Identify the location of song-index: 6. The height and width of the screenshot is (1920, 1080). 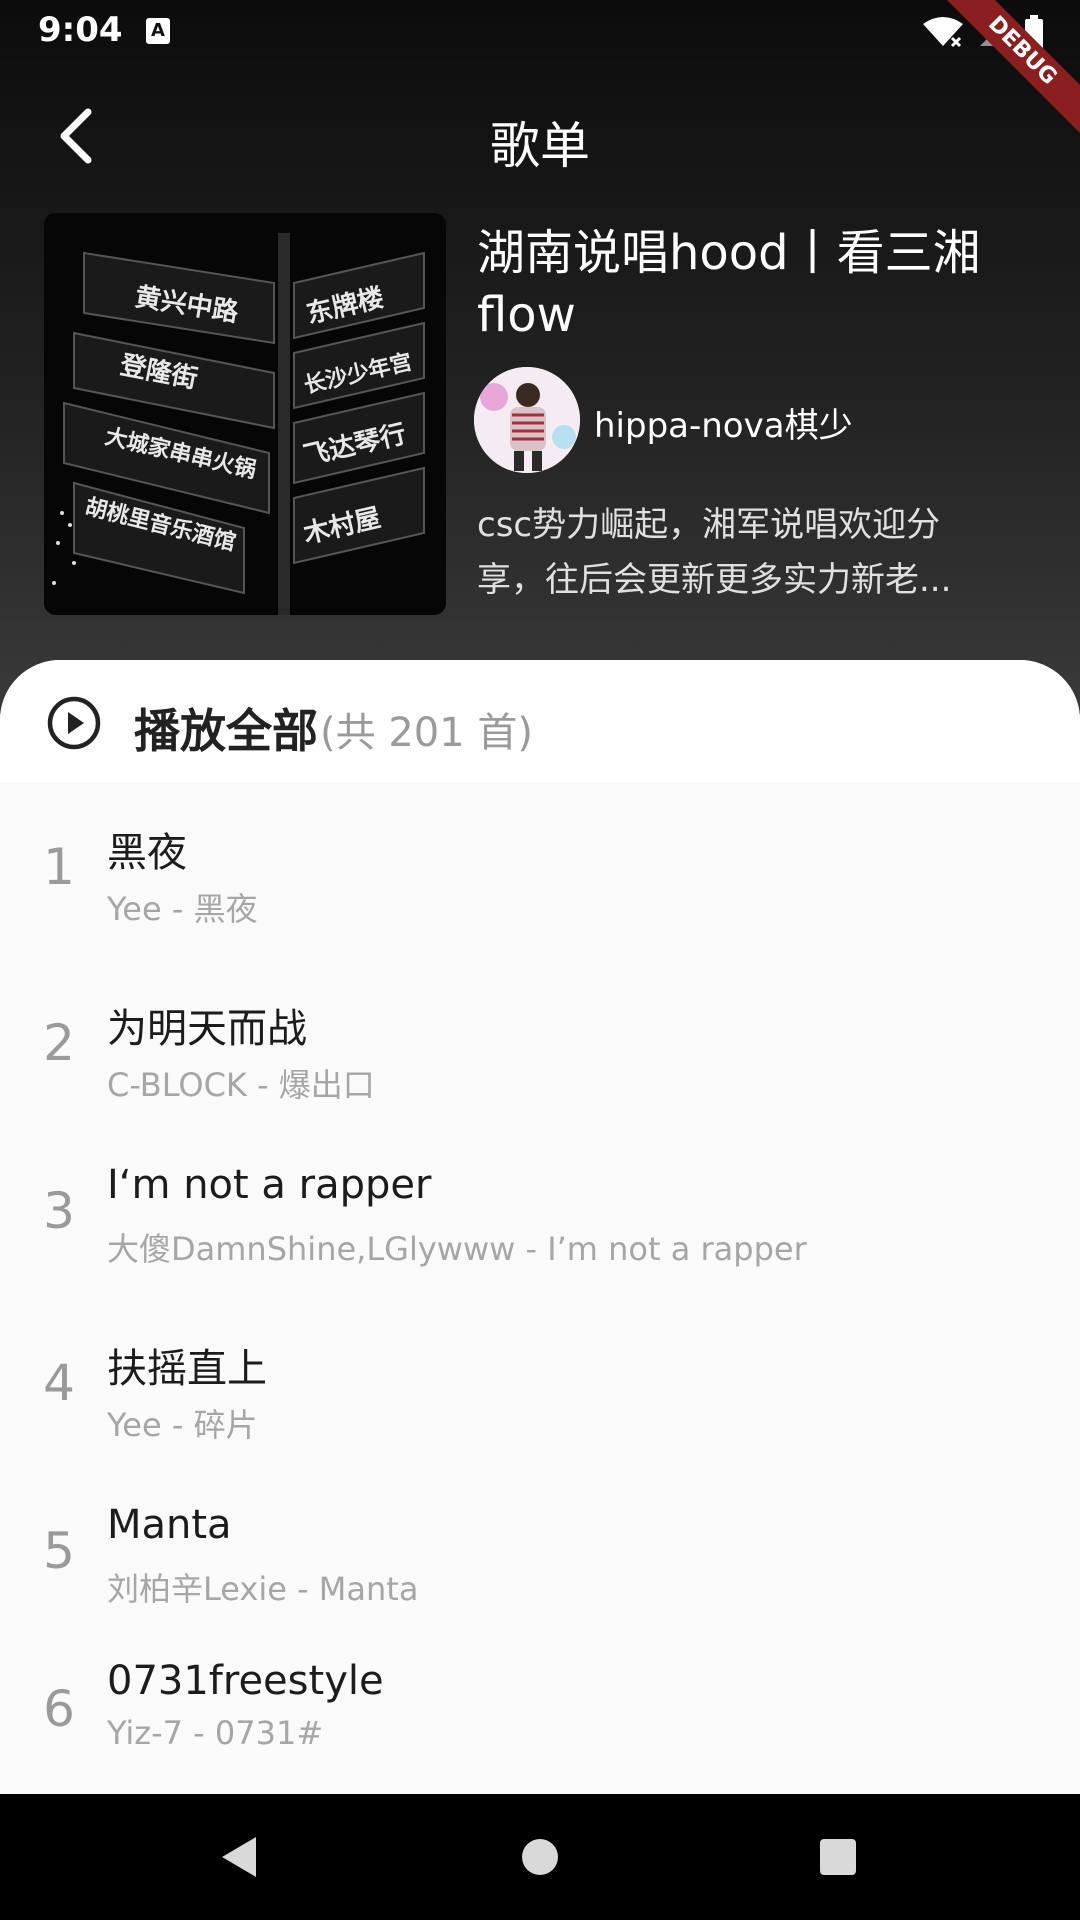
(59, 1709).